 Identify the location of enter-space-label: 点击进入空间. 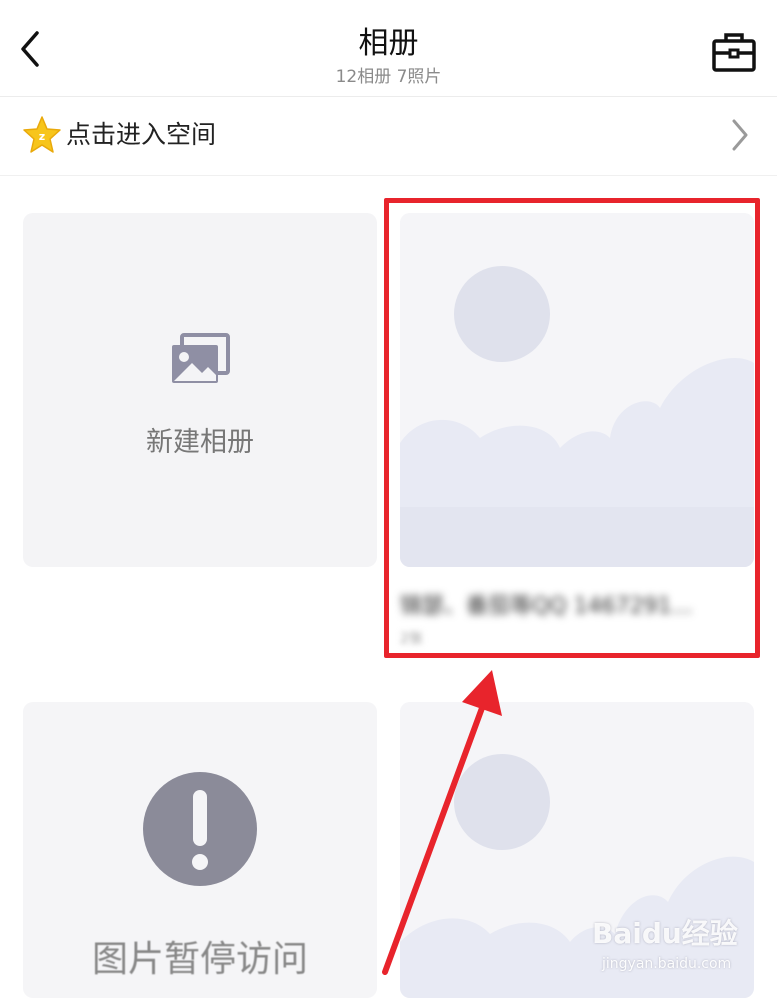
(141, 134).